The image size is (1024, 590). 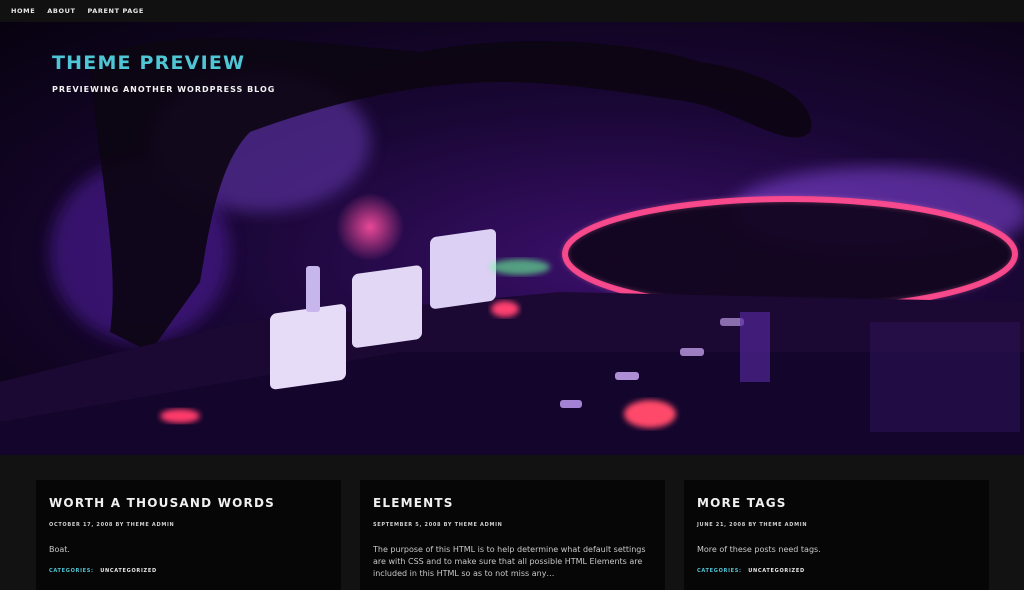 What do you see at coordinates (23, 11) in the screenshot?
I see `nav-item-home: Home` at bounding box center [23, 11].